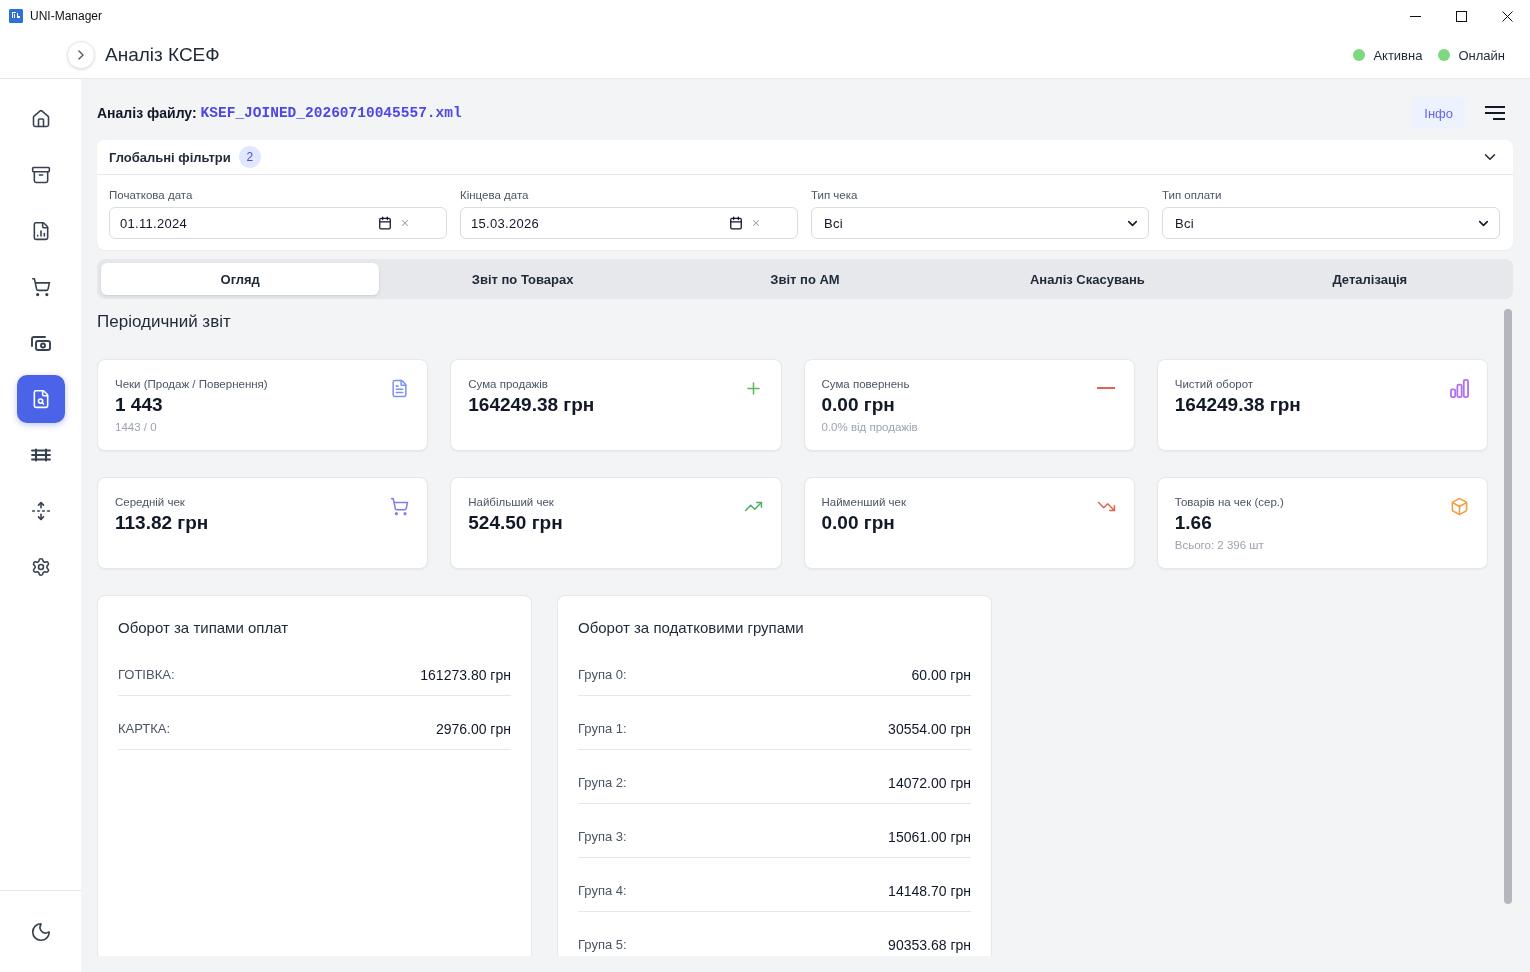 This screenshot has height=972, width=1530. Describe the element at coordinates (150, 502) in the screenshot. I see `stat-label: Середній чек` at that location.